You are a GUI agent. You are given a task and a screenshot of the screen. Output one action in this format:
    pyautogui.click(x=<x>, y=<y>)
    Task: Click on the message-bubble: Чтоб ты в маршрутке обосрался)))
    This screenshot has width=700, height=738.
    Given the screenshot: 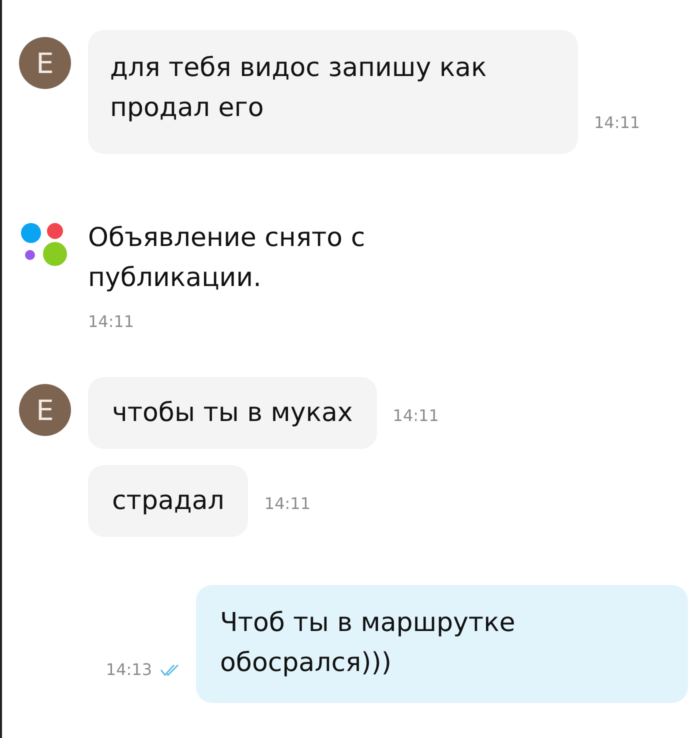 What is the action you would take?
    pyautogui.click(x=442, y=644)
    